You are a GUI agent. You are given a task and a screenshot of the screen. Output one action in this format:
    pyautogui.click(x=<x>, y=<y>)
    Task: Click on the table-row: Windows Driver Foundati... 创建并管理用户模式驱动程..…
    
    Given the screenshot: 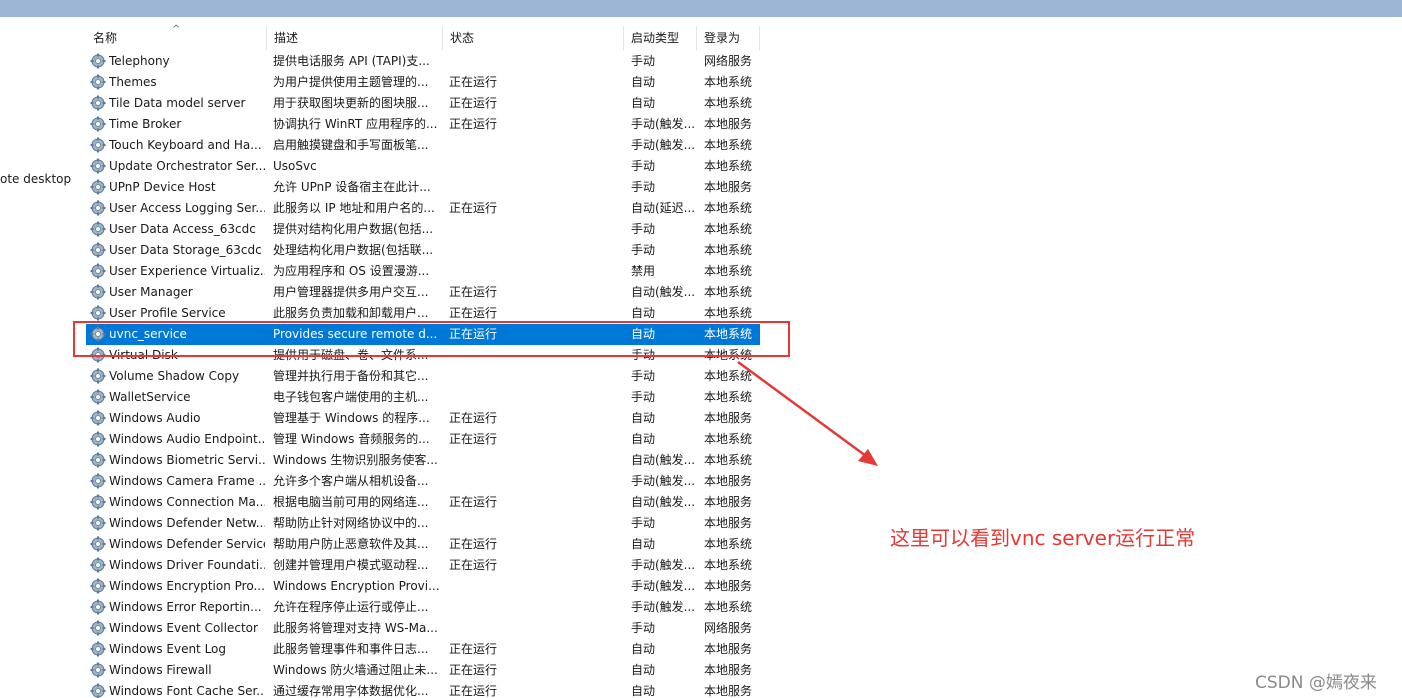 What is the action you would take?
    pyautogui.click(x=423, y=565)
    